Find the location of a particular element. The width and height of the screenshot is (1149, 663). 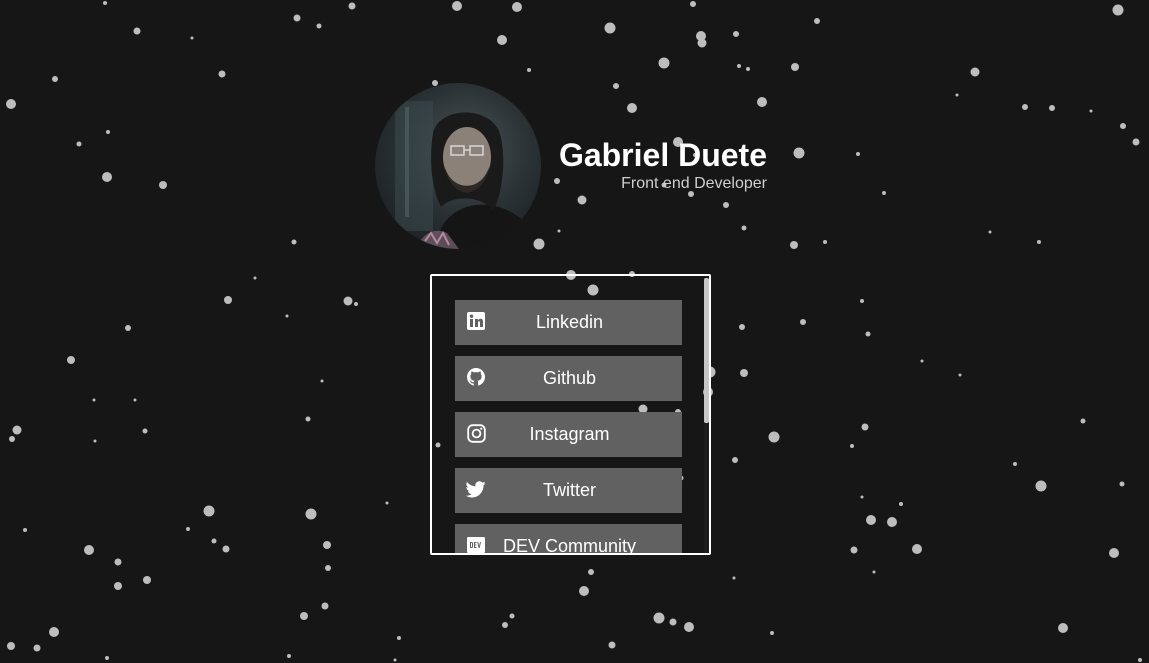

instagram-link-label: Instagram is located at coordinates (569, 434).